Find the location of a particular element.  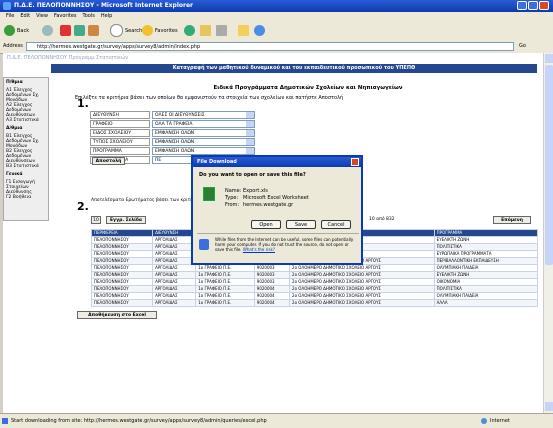

menu-item-favorites: Favorites is located at coordinates (65, 16).